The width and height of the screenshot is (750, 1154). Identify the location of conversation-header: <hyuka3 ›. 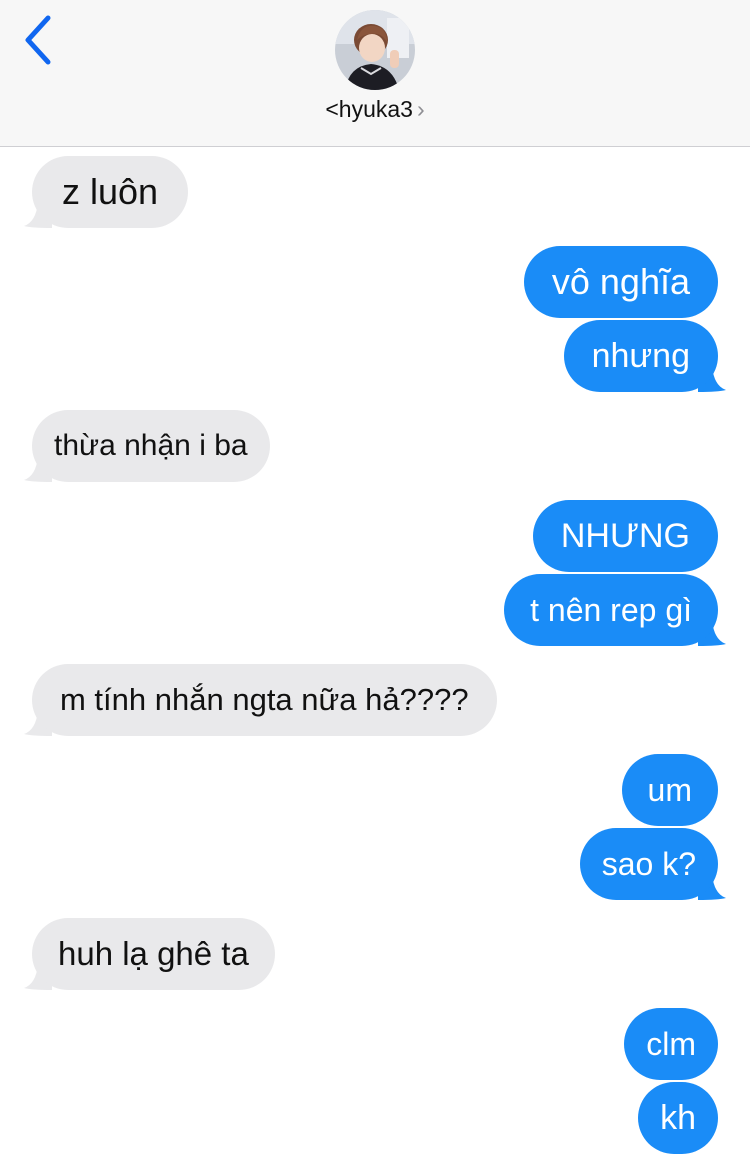
(375, 73).